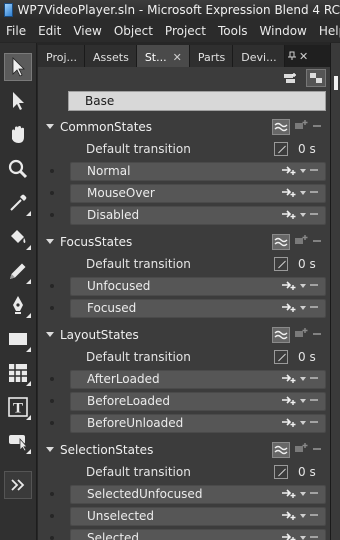  What do you see at coordinates (18, 237) in the screenshot?
I see `paint-bucket-icon` at bounding box center [18, 237].